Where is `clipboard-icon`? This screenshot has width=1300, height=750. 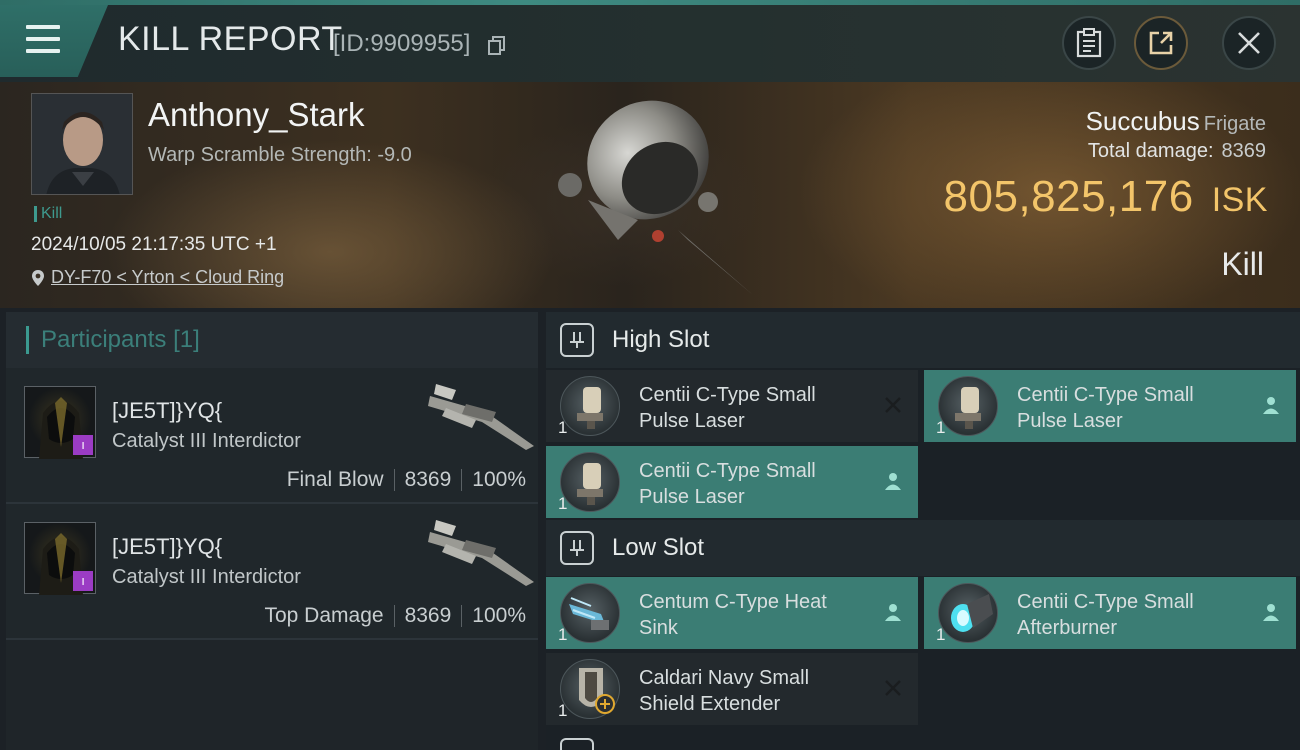 clipboard-icon is located at coordinates (1089, 43).